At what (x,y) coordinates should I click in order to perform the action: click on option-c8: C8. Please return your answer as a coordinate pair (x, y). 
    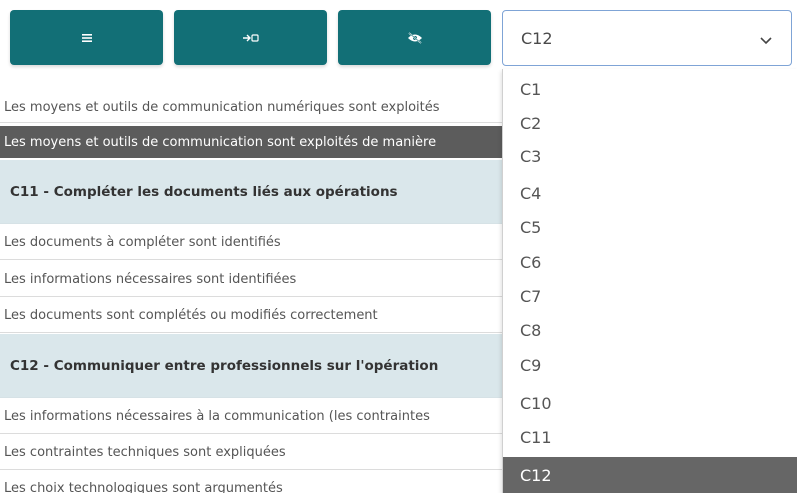
    Looking at the image, I should click on (650, 330).